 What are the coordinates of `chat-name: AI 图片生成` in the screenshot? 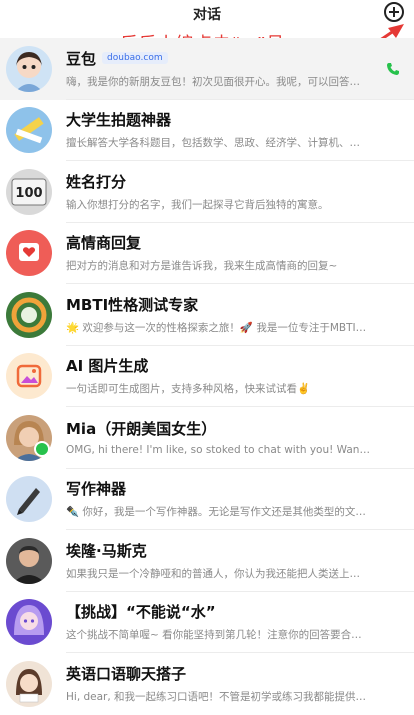 It's located at (107, 366).